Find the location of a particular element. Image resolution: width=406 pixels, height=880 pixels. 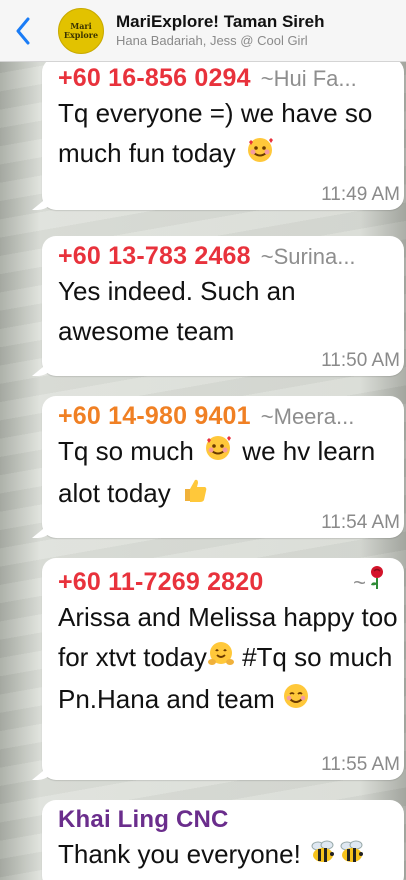

message-time: 11:50 AM is located at coordinates (360, 360).